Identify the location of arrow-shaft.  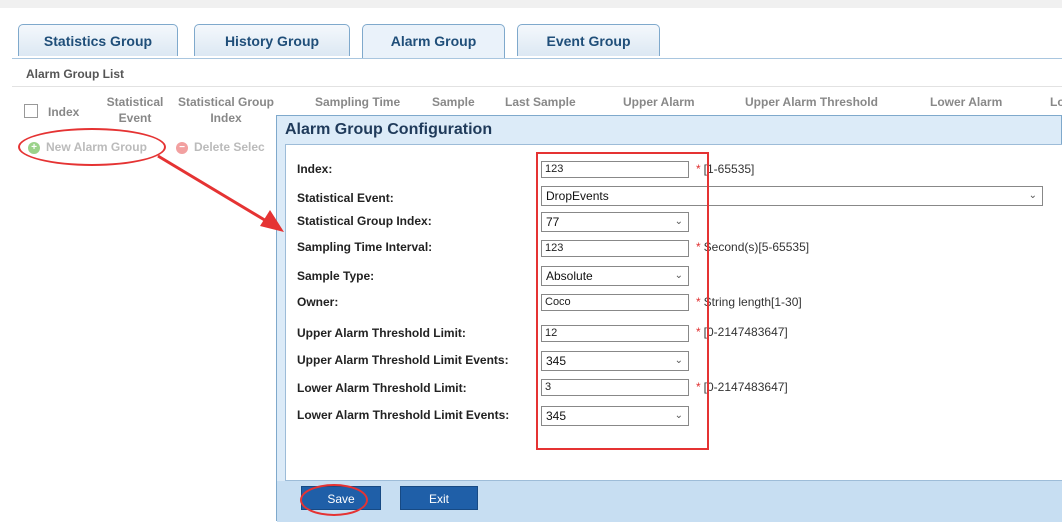
(213, 189).